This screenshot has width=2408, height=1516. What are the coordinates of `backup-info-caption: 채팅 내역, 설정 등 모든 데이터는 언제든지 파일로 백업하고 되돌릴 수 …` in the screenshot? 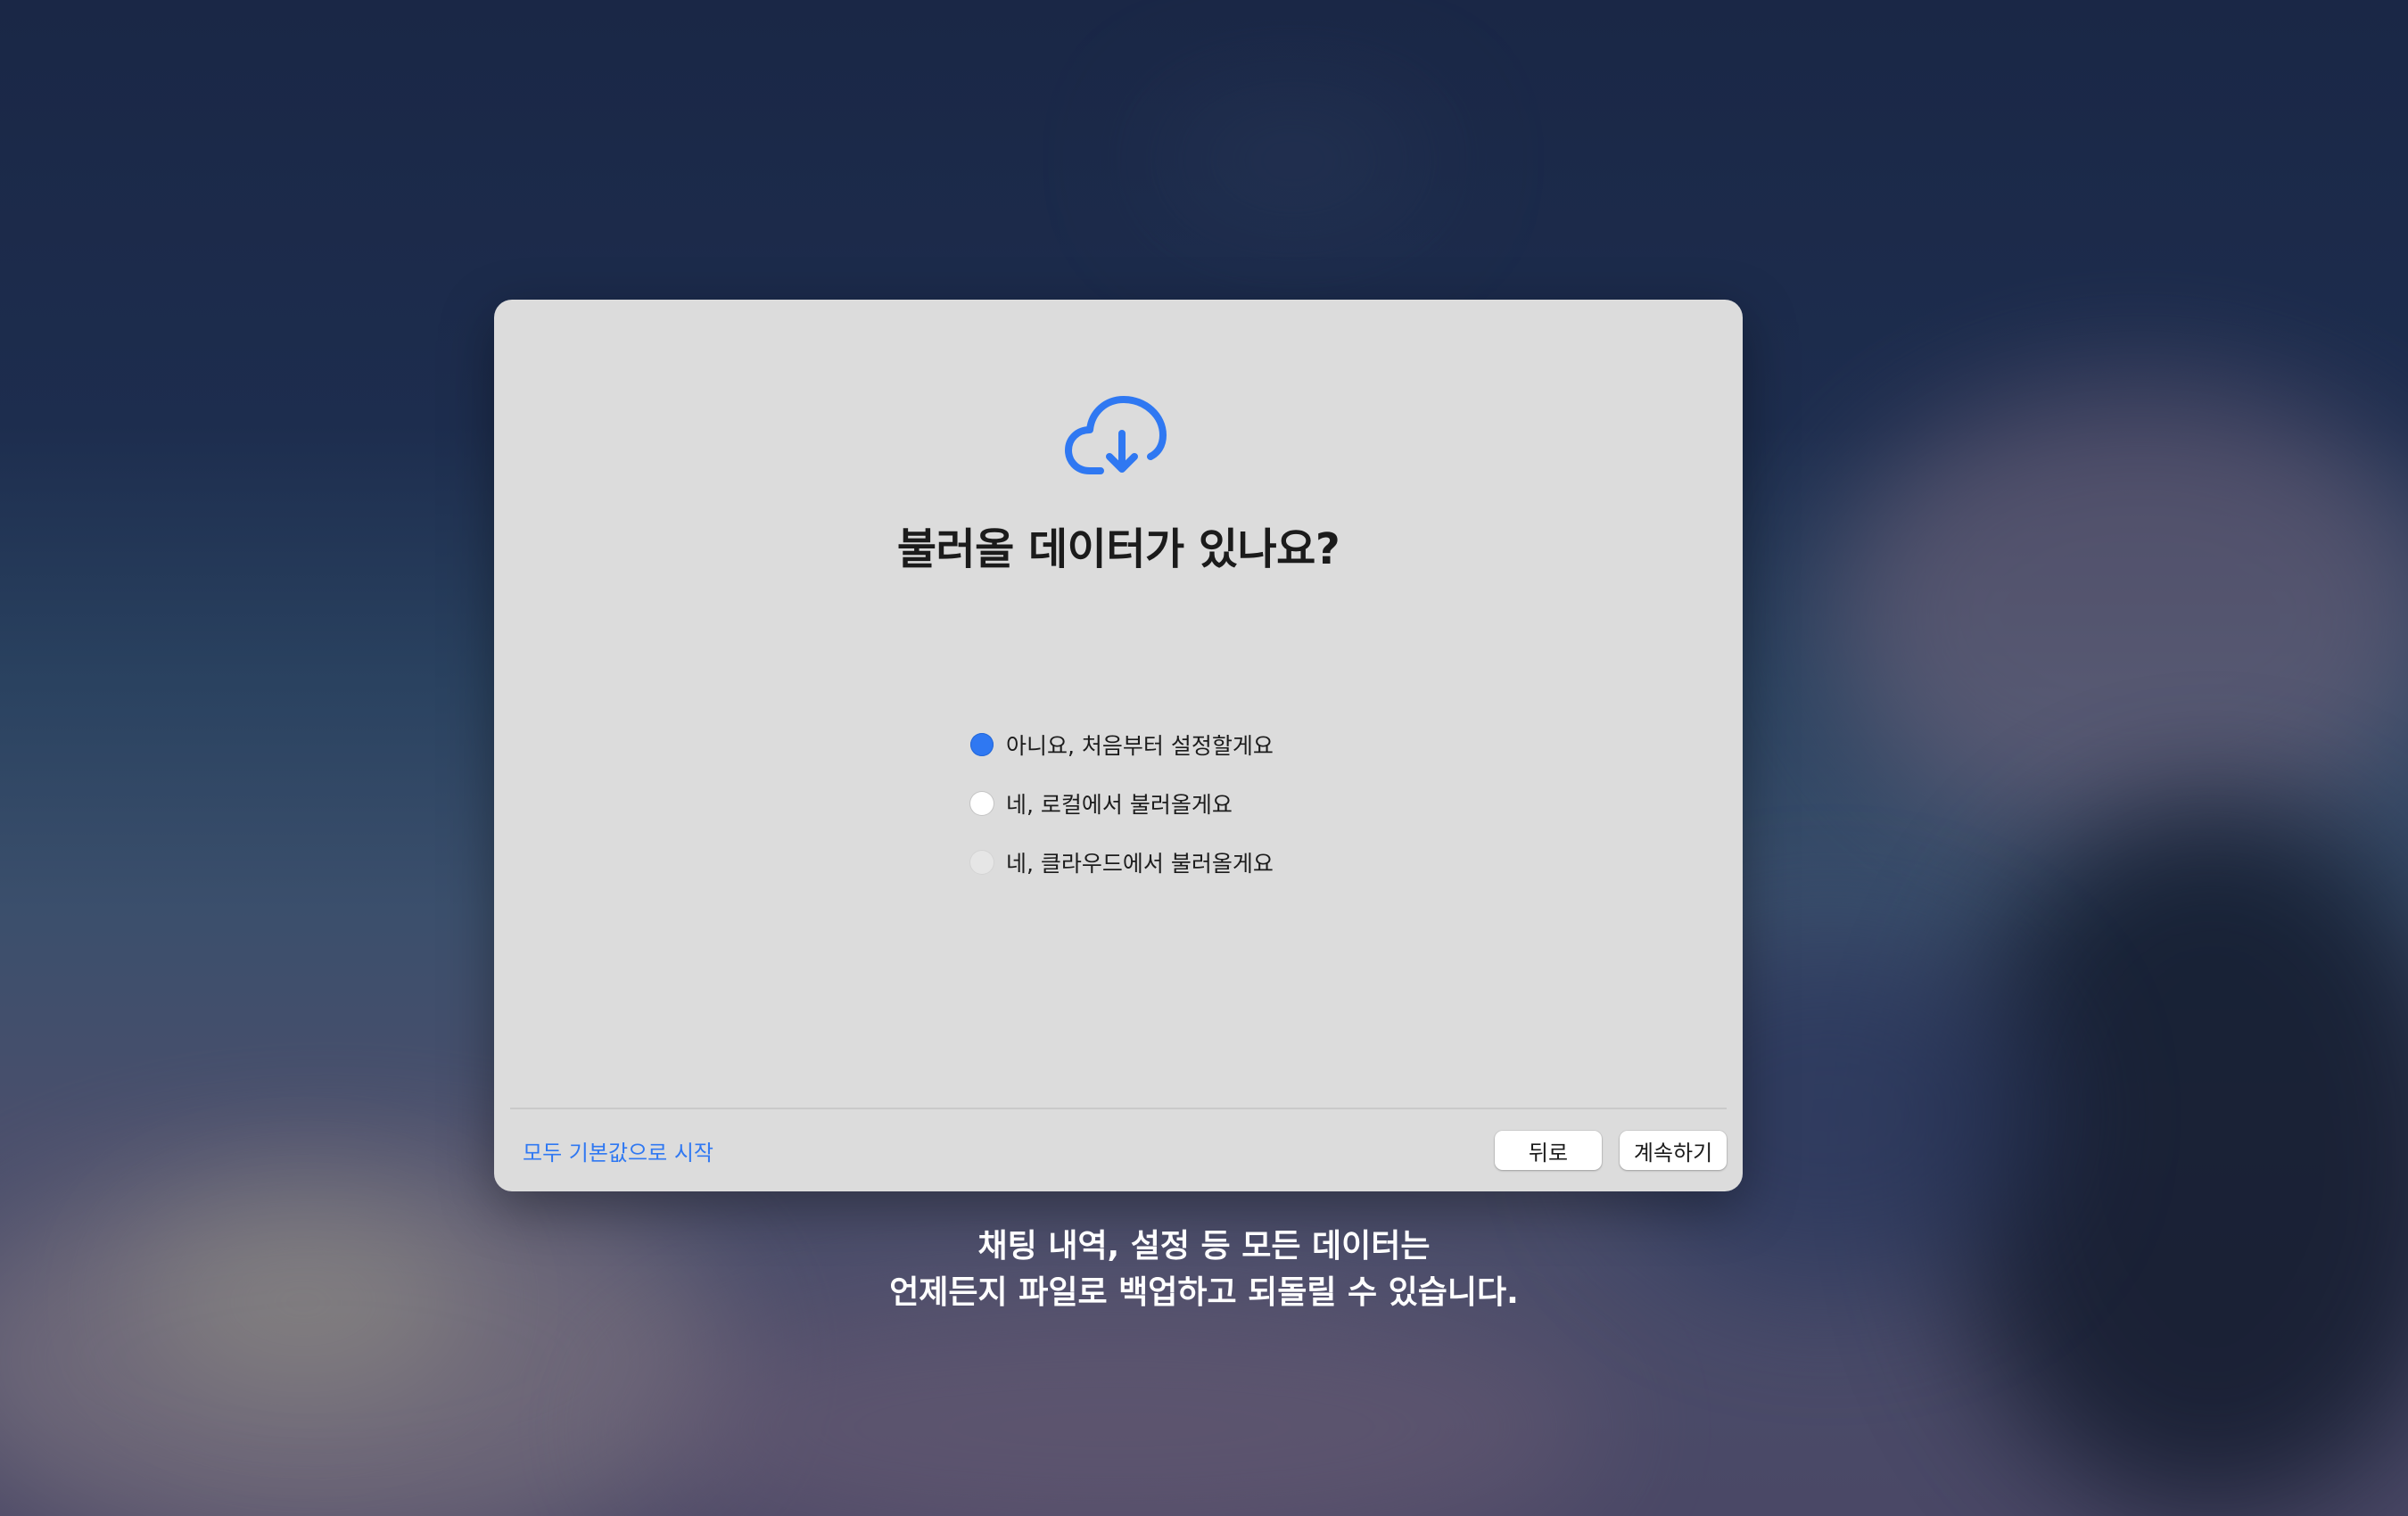 It's located at (1204, 1270).